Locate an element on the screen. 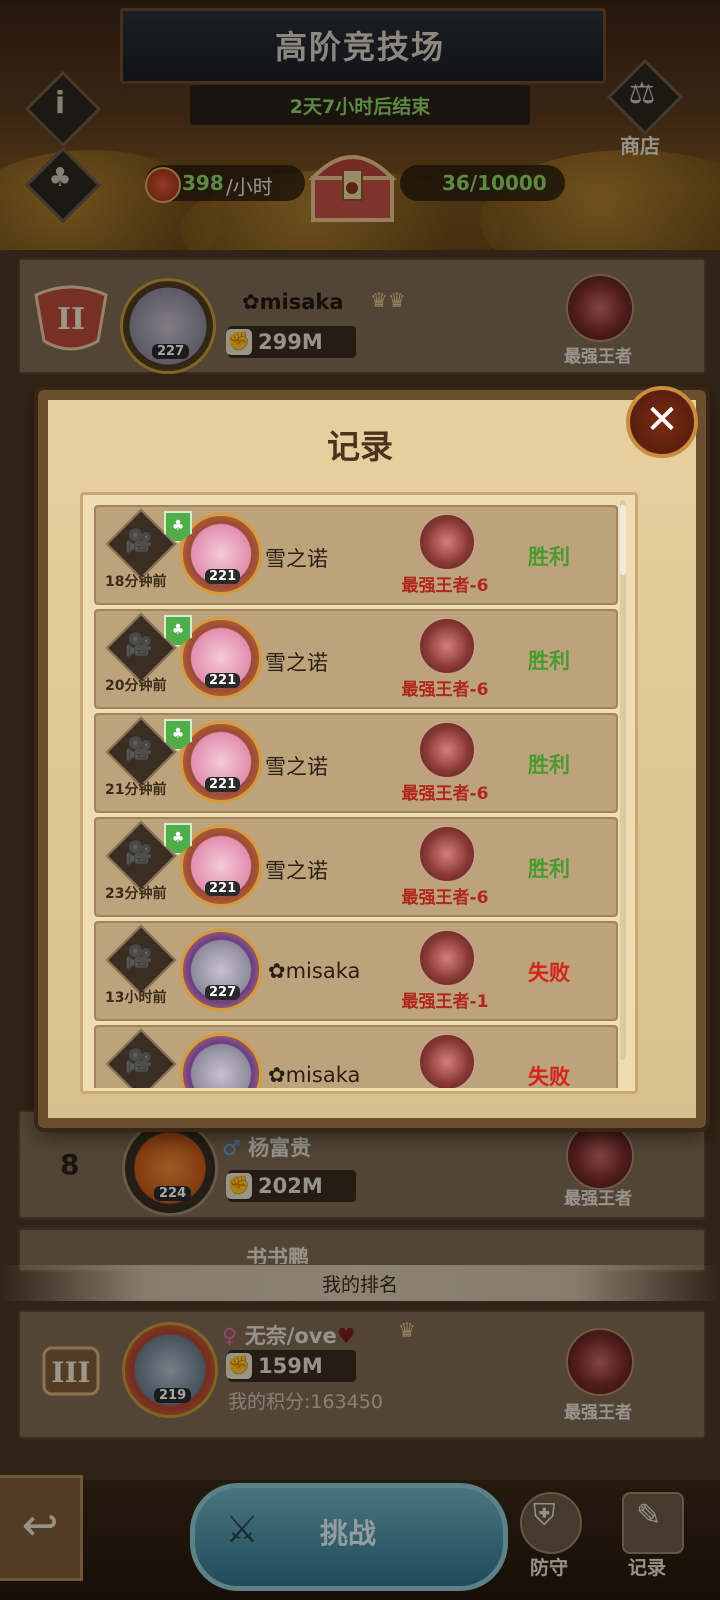  opponent-name: ✿misaka is located at coordinates (314, 1075).